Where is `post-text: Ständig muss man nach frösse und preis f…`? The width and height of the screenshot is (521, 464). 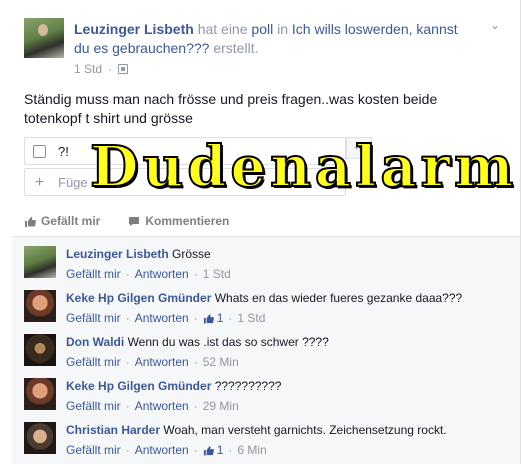 post-text: Ständig muss man nach frösse und preis f… is located at coordinates (231, 108).